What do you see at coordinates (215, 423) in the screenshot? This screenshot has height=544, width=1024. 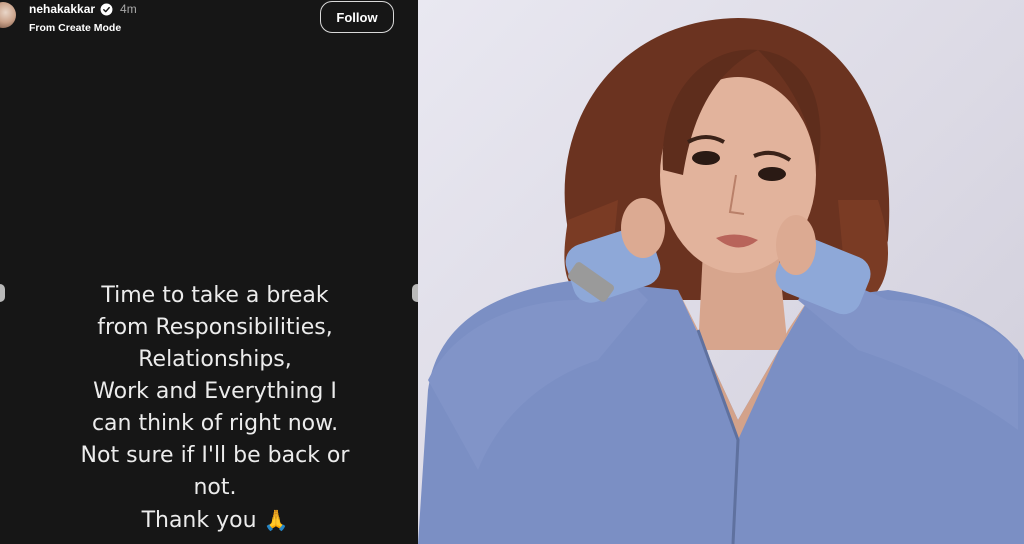 I see `message-line: can think of right now.` at bounding box center [215, 423].